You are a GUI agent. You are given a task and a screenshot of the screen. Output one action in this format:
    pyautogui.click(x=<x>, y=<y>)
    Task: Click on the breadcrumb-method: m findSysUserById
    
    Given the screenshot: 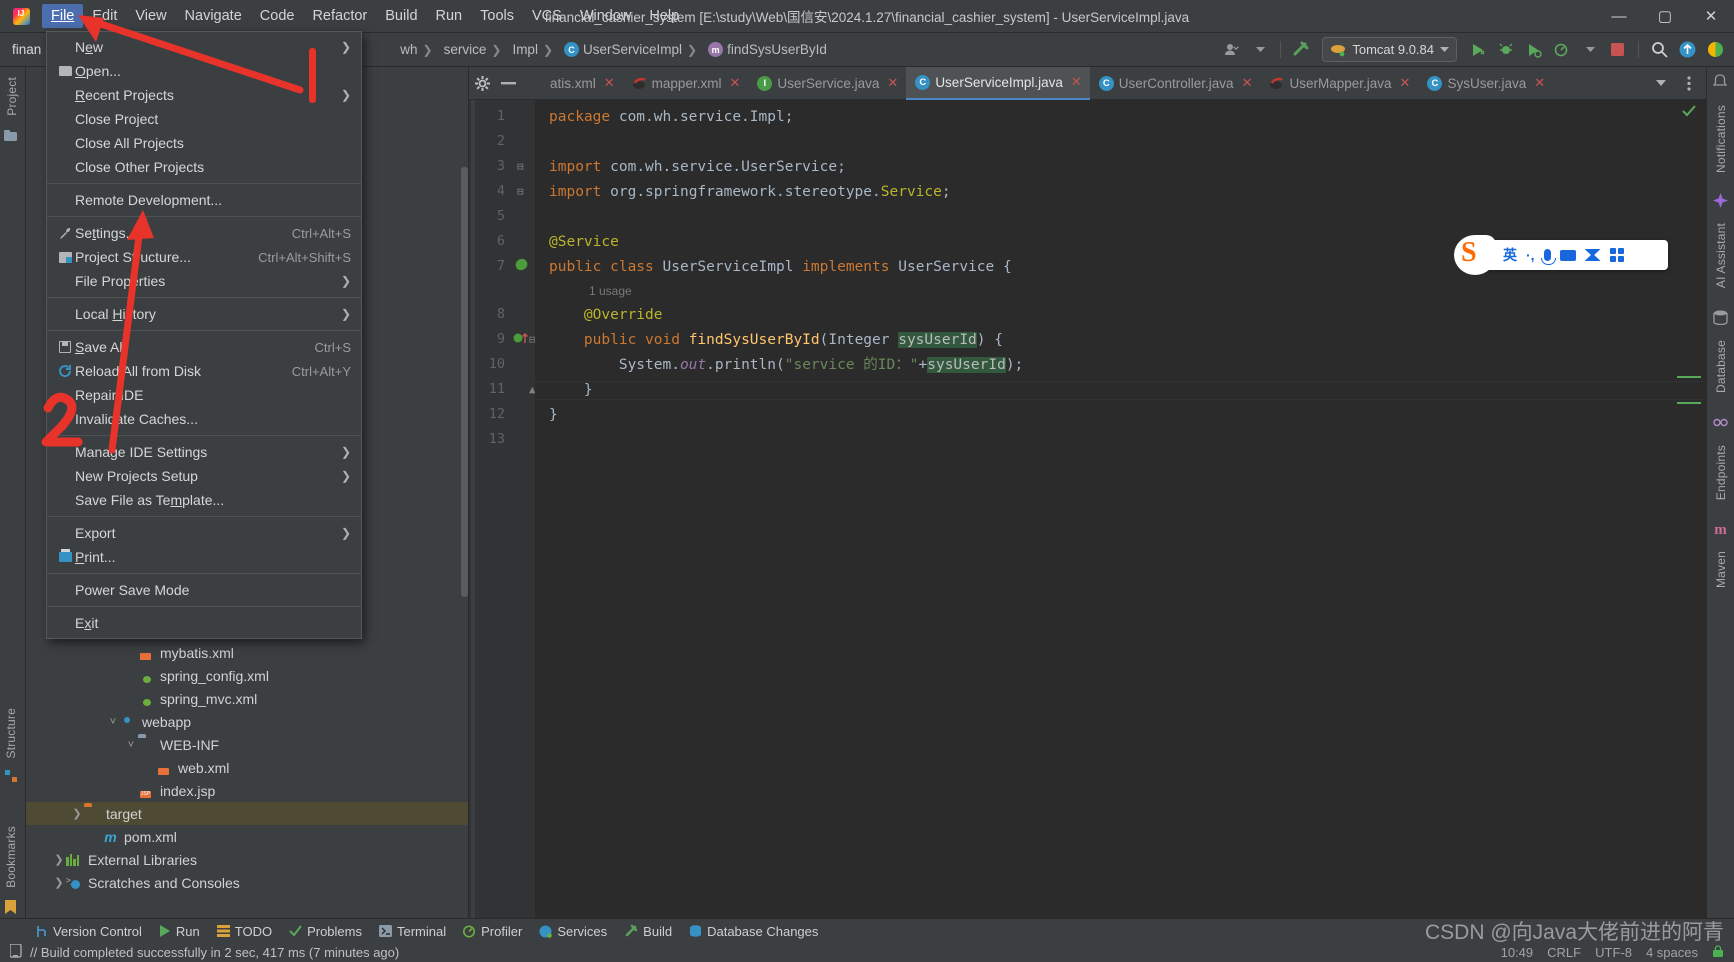 What is the action you would take?
    pyautogui.click(x=767, y=49)
    